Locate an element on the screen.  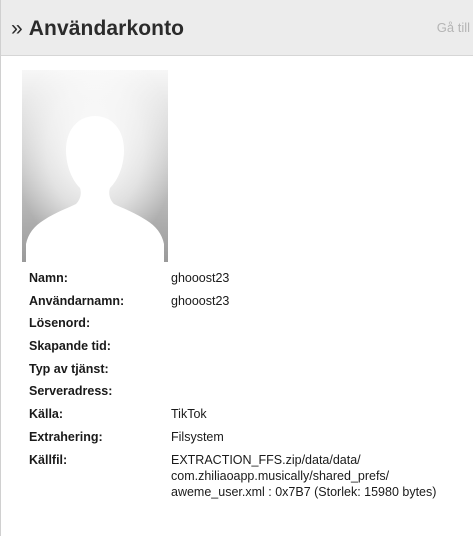
field-row: Namn: ghooost23 is located at coordinates (251, 278).